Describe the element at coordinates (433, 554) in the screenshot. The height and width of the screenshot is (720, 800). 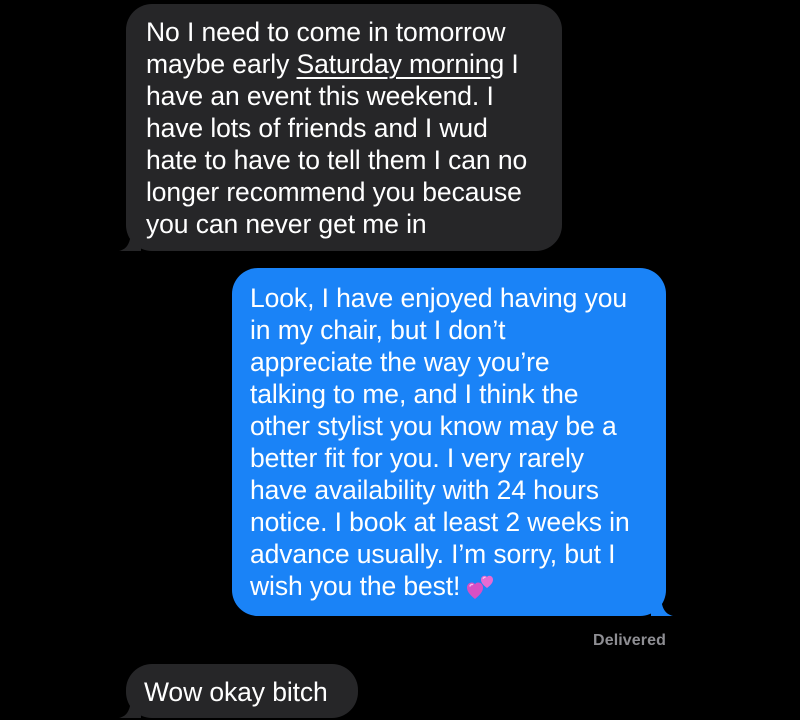
I see `message-line: advance usually. I’m sorry, but I` at that location.